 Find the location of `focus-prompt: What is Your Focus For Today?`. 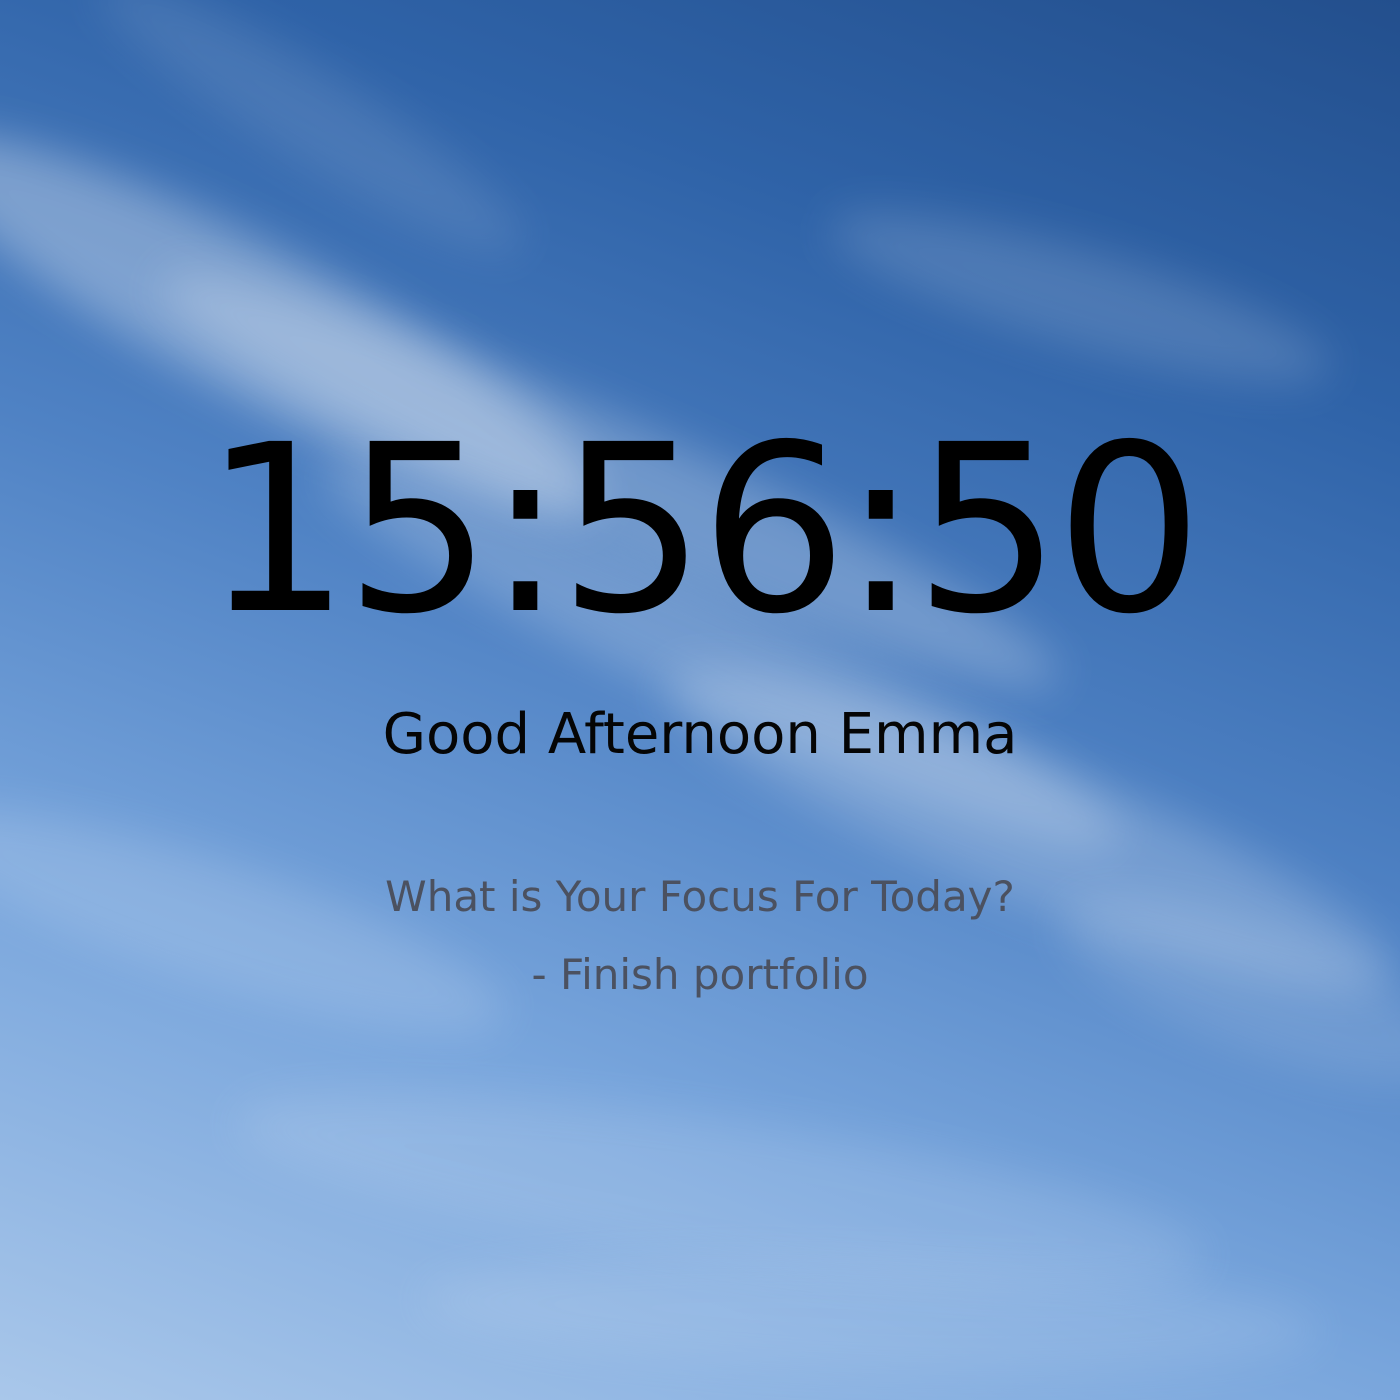

focus-prompt: What is Your Focus For Today? is located at coordinates (700, 896).